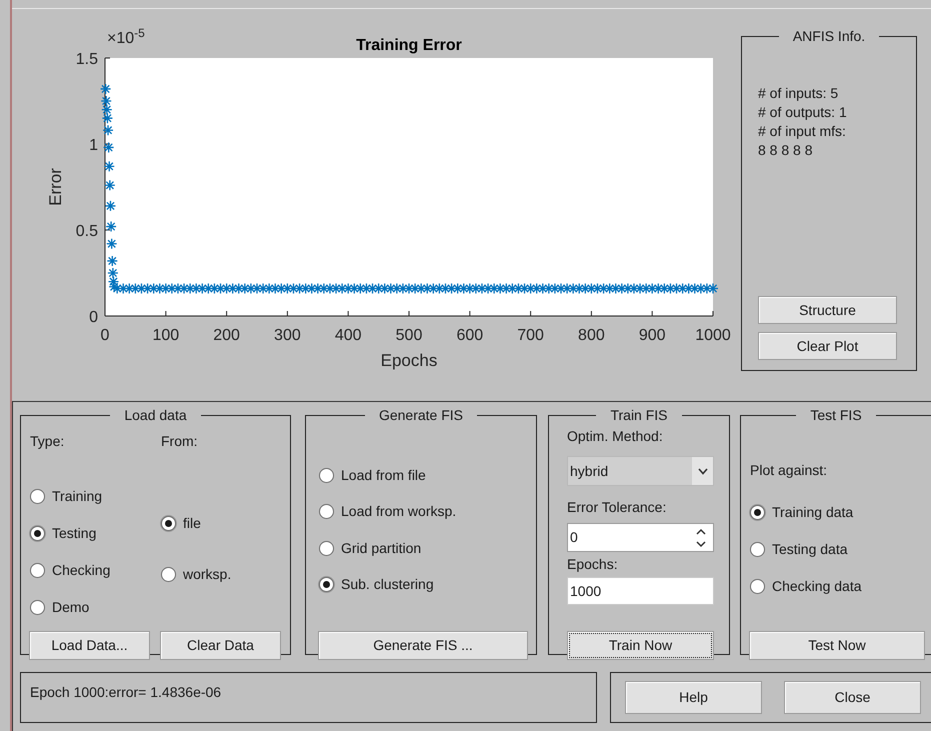  I want to click on radio-label: Load from worksp., so click(398, 512).